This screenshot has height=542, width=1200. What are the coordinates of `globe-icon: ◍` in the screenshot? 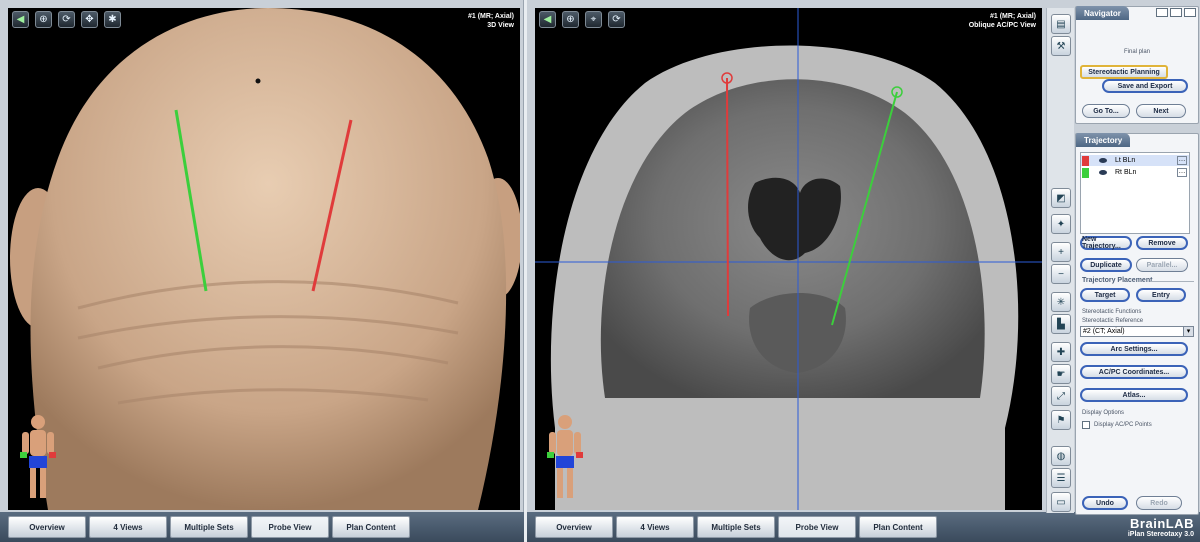 It's located at (1061, 456).